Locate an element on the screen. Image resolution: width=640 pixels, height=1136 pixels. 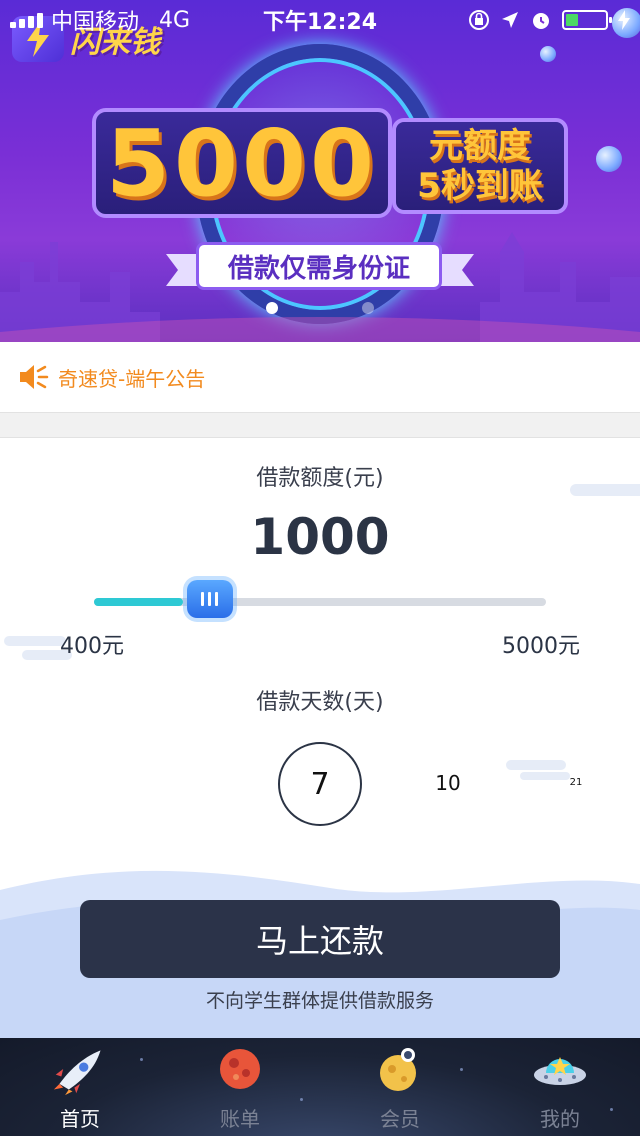
amount-slider-thumb is located at coordinates (209, 599).